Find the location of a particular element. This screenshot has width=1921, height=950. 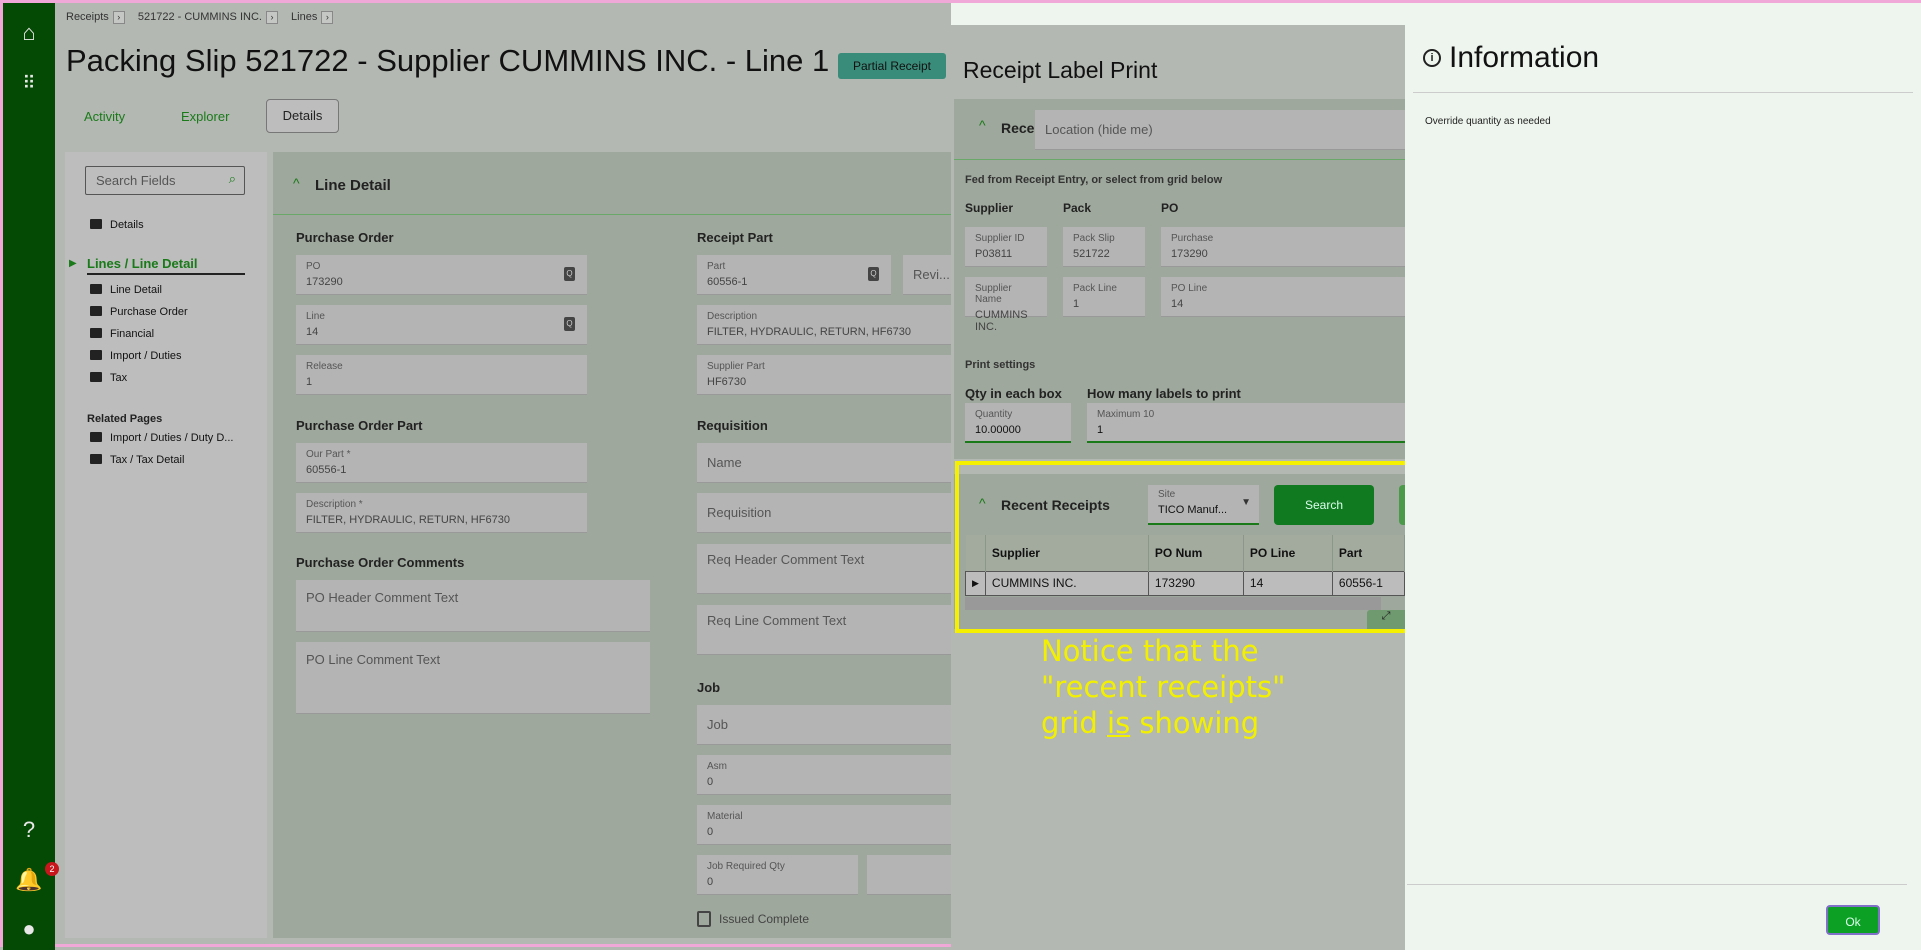

location-field: Location (hide me) is located at coordinates (1220, 130).